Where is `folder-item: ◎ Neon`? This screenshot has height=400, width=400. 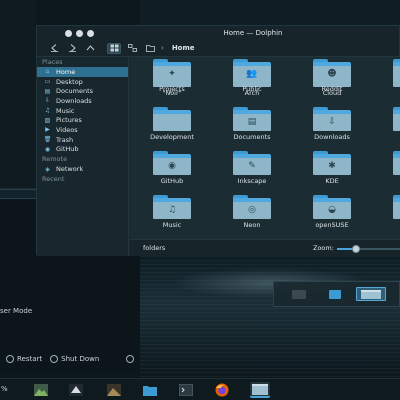 folder-item: ◎ Neon is located at coordinates (252, 212).